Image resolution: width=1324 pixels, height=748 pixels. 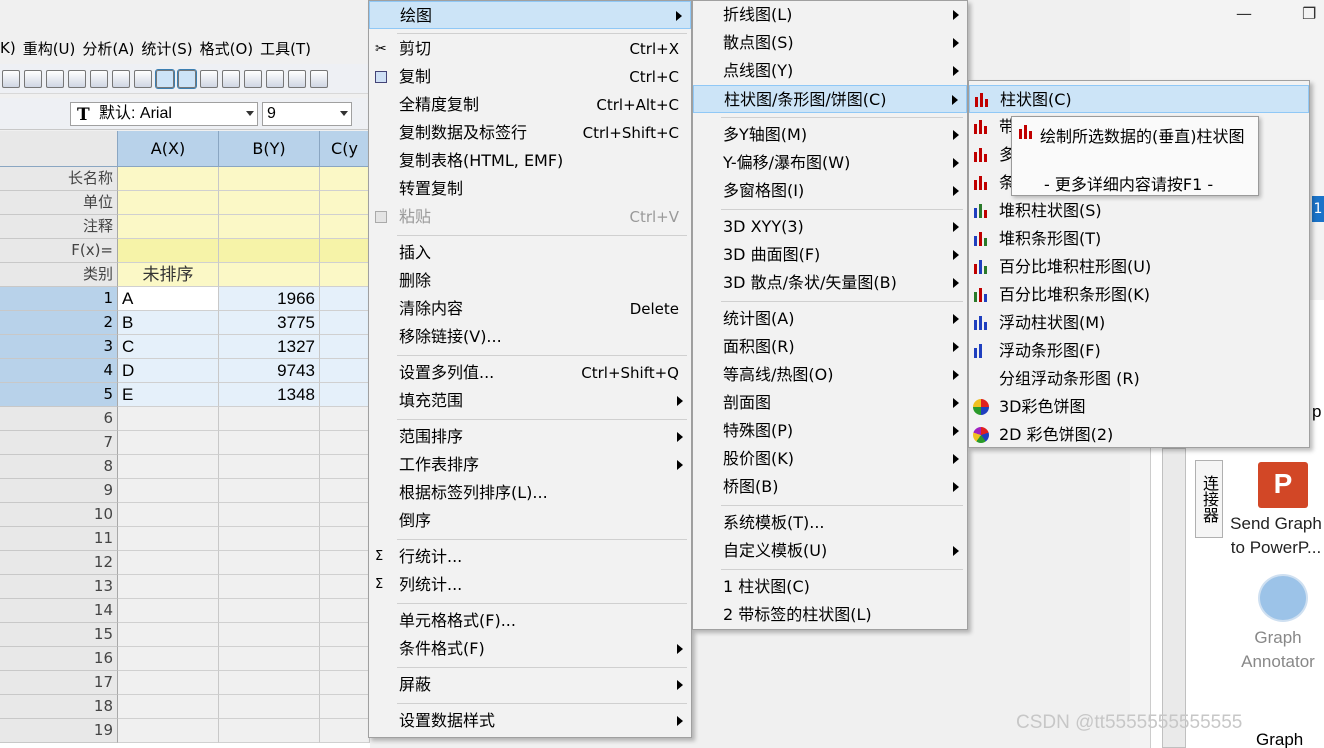 I want to click on menu-item-bridge: 桥图(B), so click(x=830, y=487).